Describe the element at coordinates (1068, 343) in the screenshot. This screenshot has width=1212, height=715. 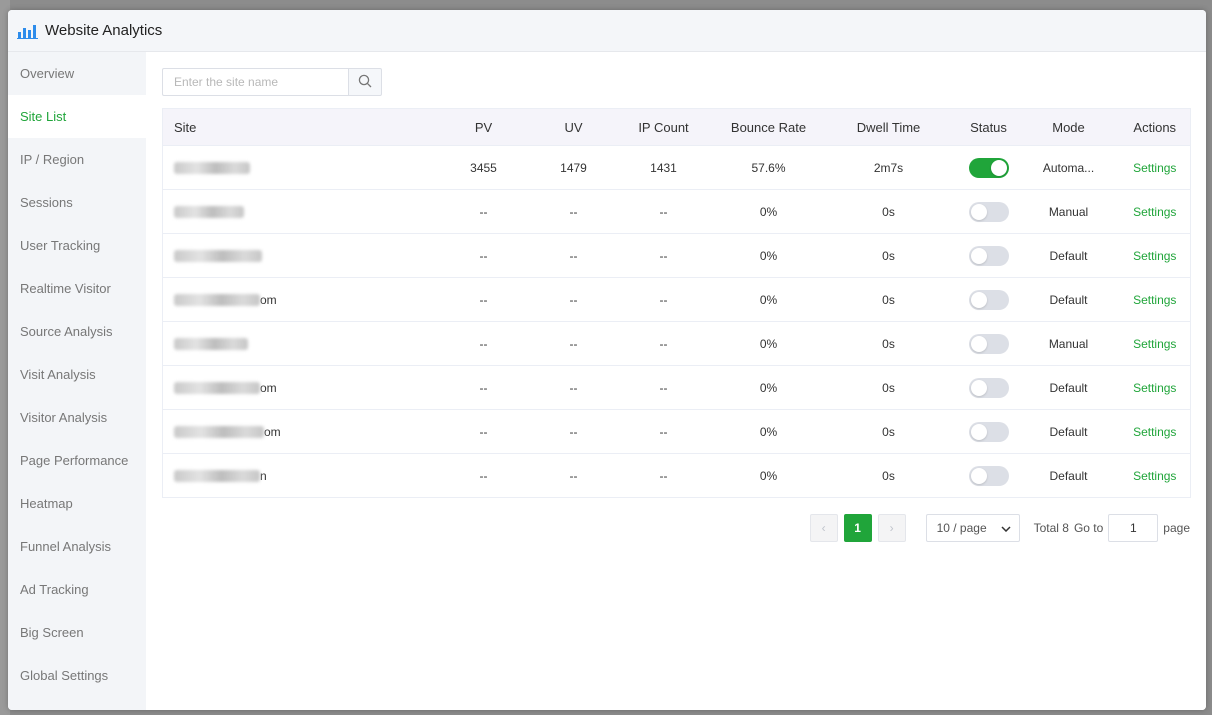
I see `mode-cell: Manual` at that location.